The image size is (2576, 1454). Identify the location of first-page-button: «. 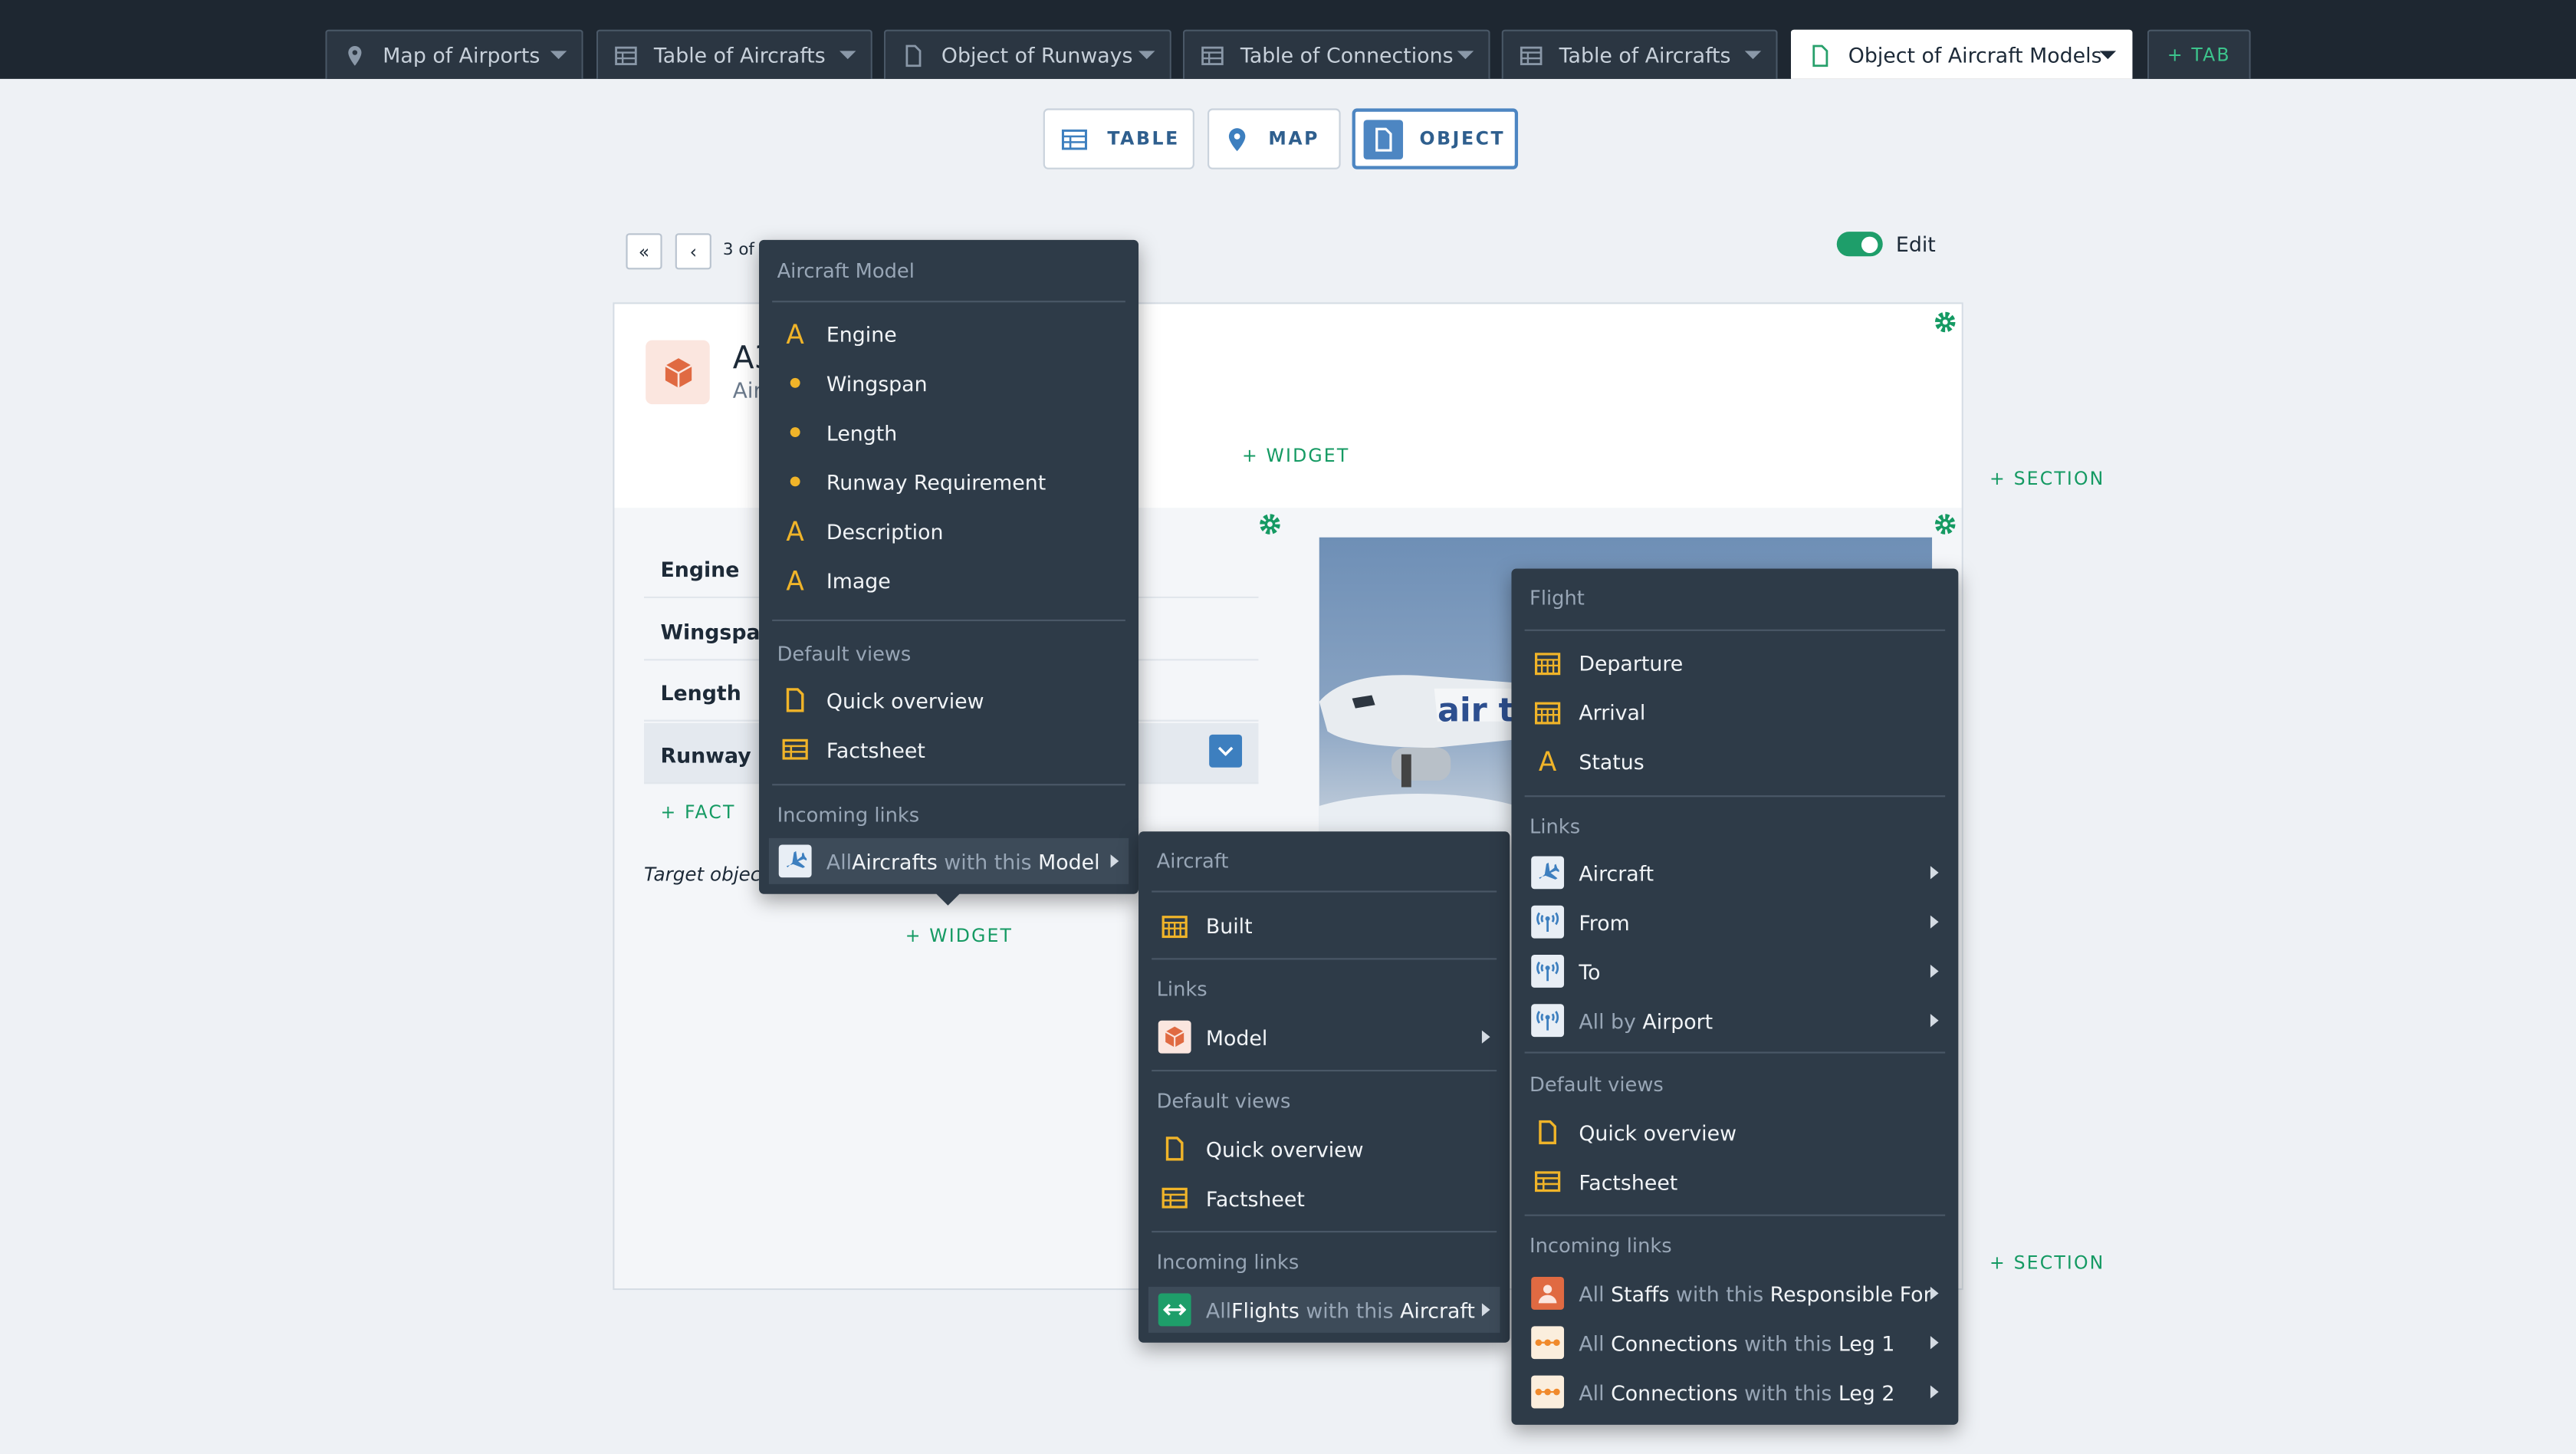
(644, 252).